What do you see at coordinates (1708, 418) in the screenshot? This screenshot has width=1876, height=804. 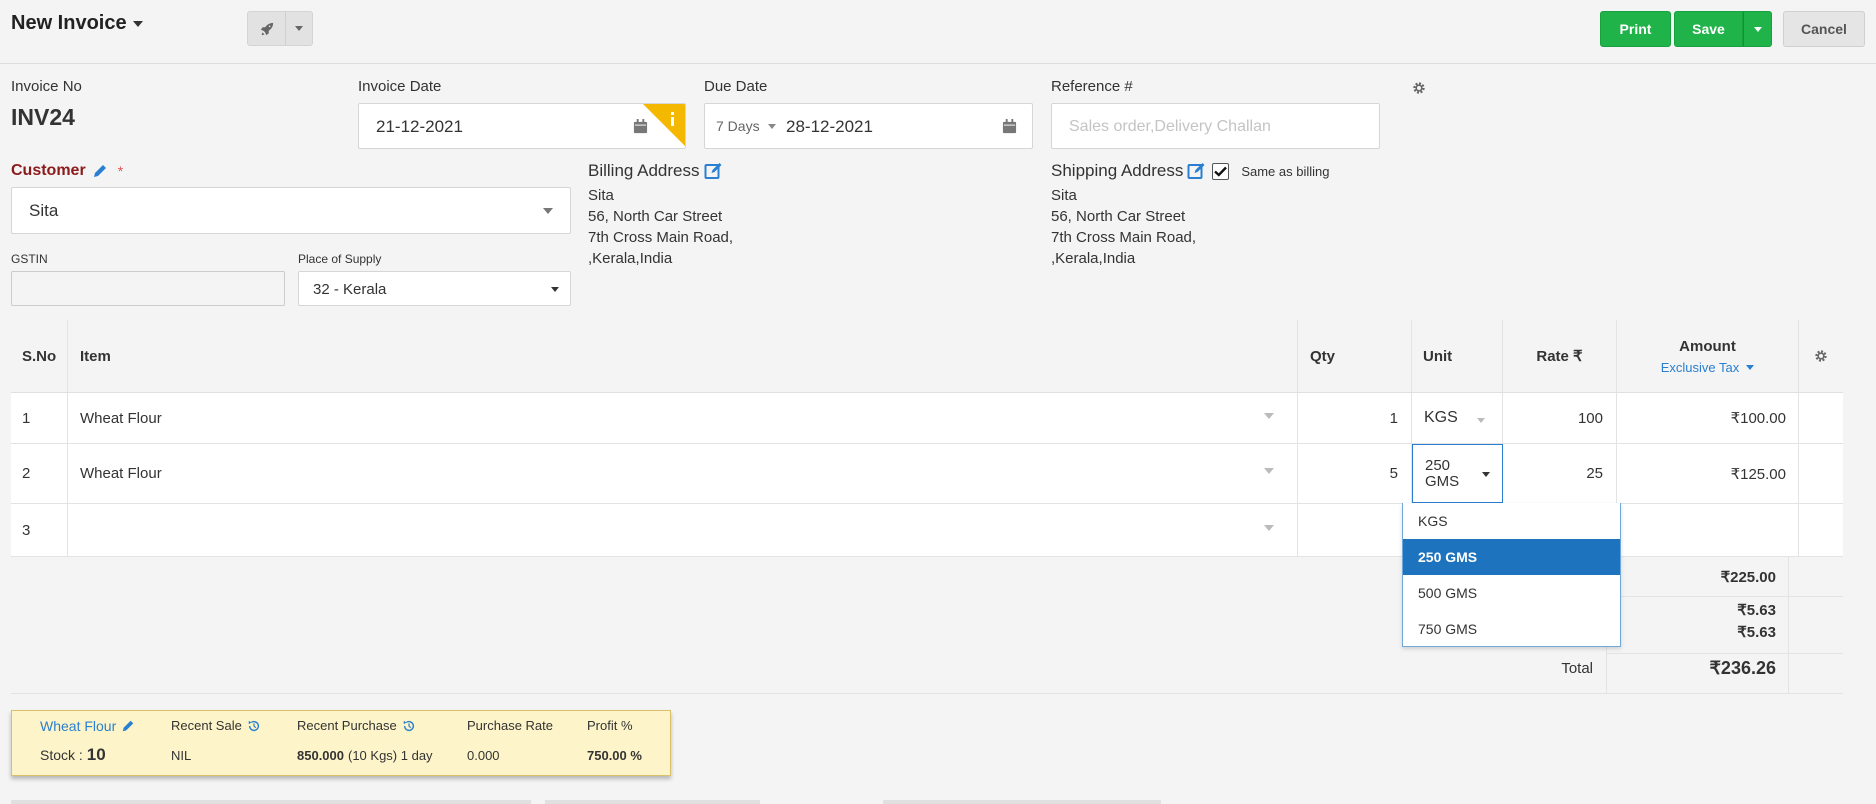 I see `row-amount: ₹100.00` at bounding box center [1708, 418].